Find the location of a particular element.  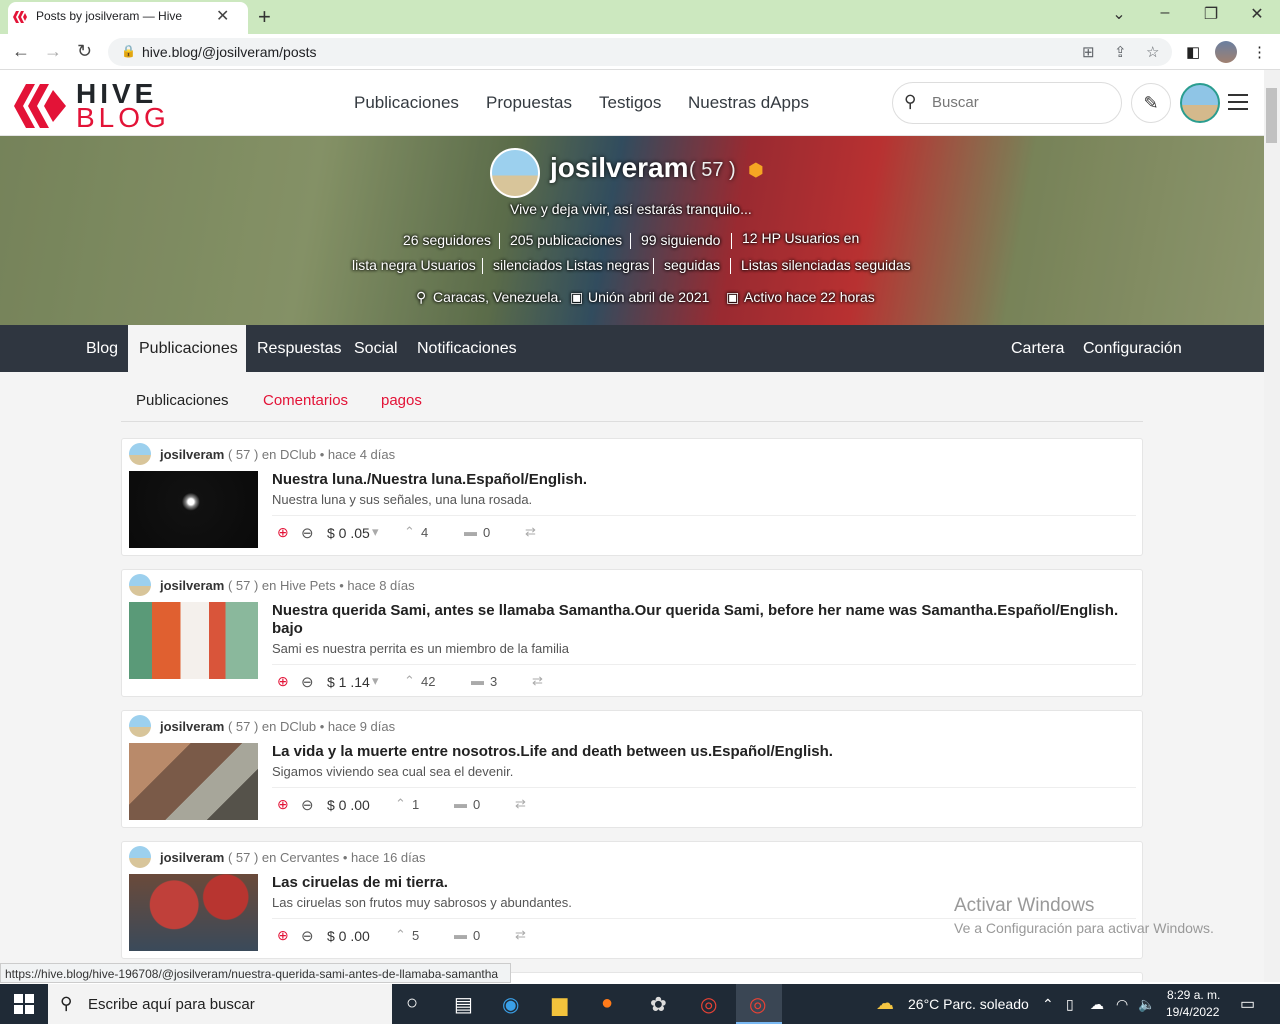

post-community: en DClub is located at coordinates (289, 726).